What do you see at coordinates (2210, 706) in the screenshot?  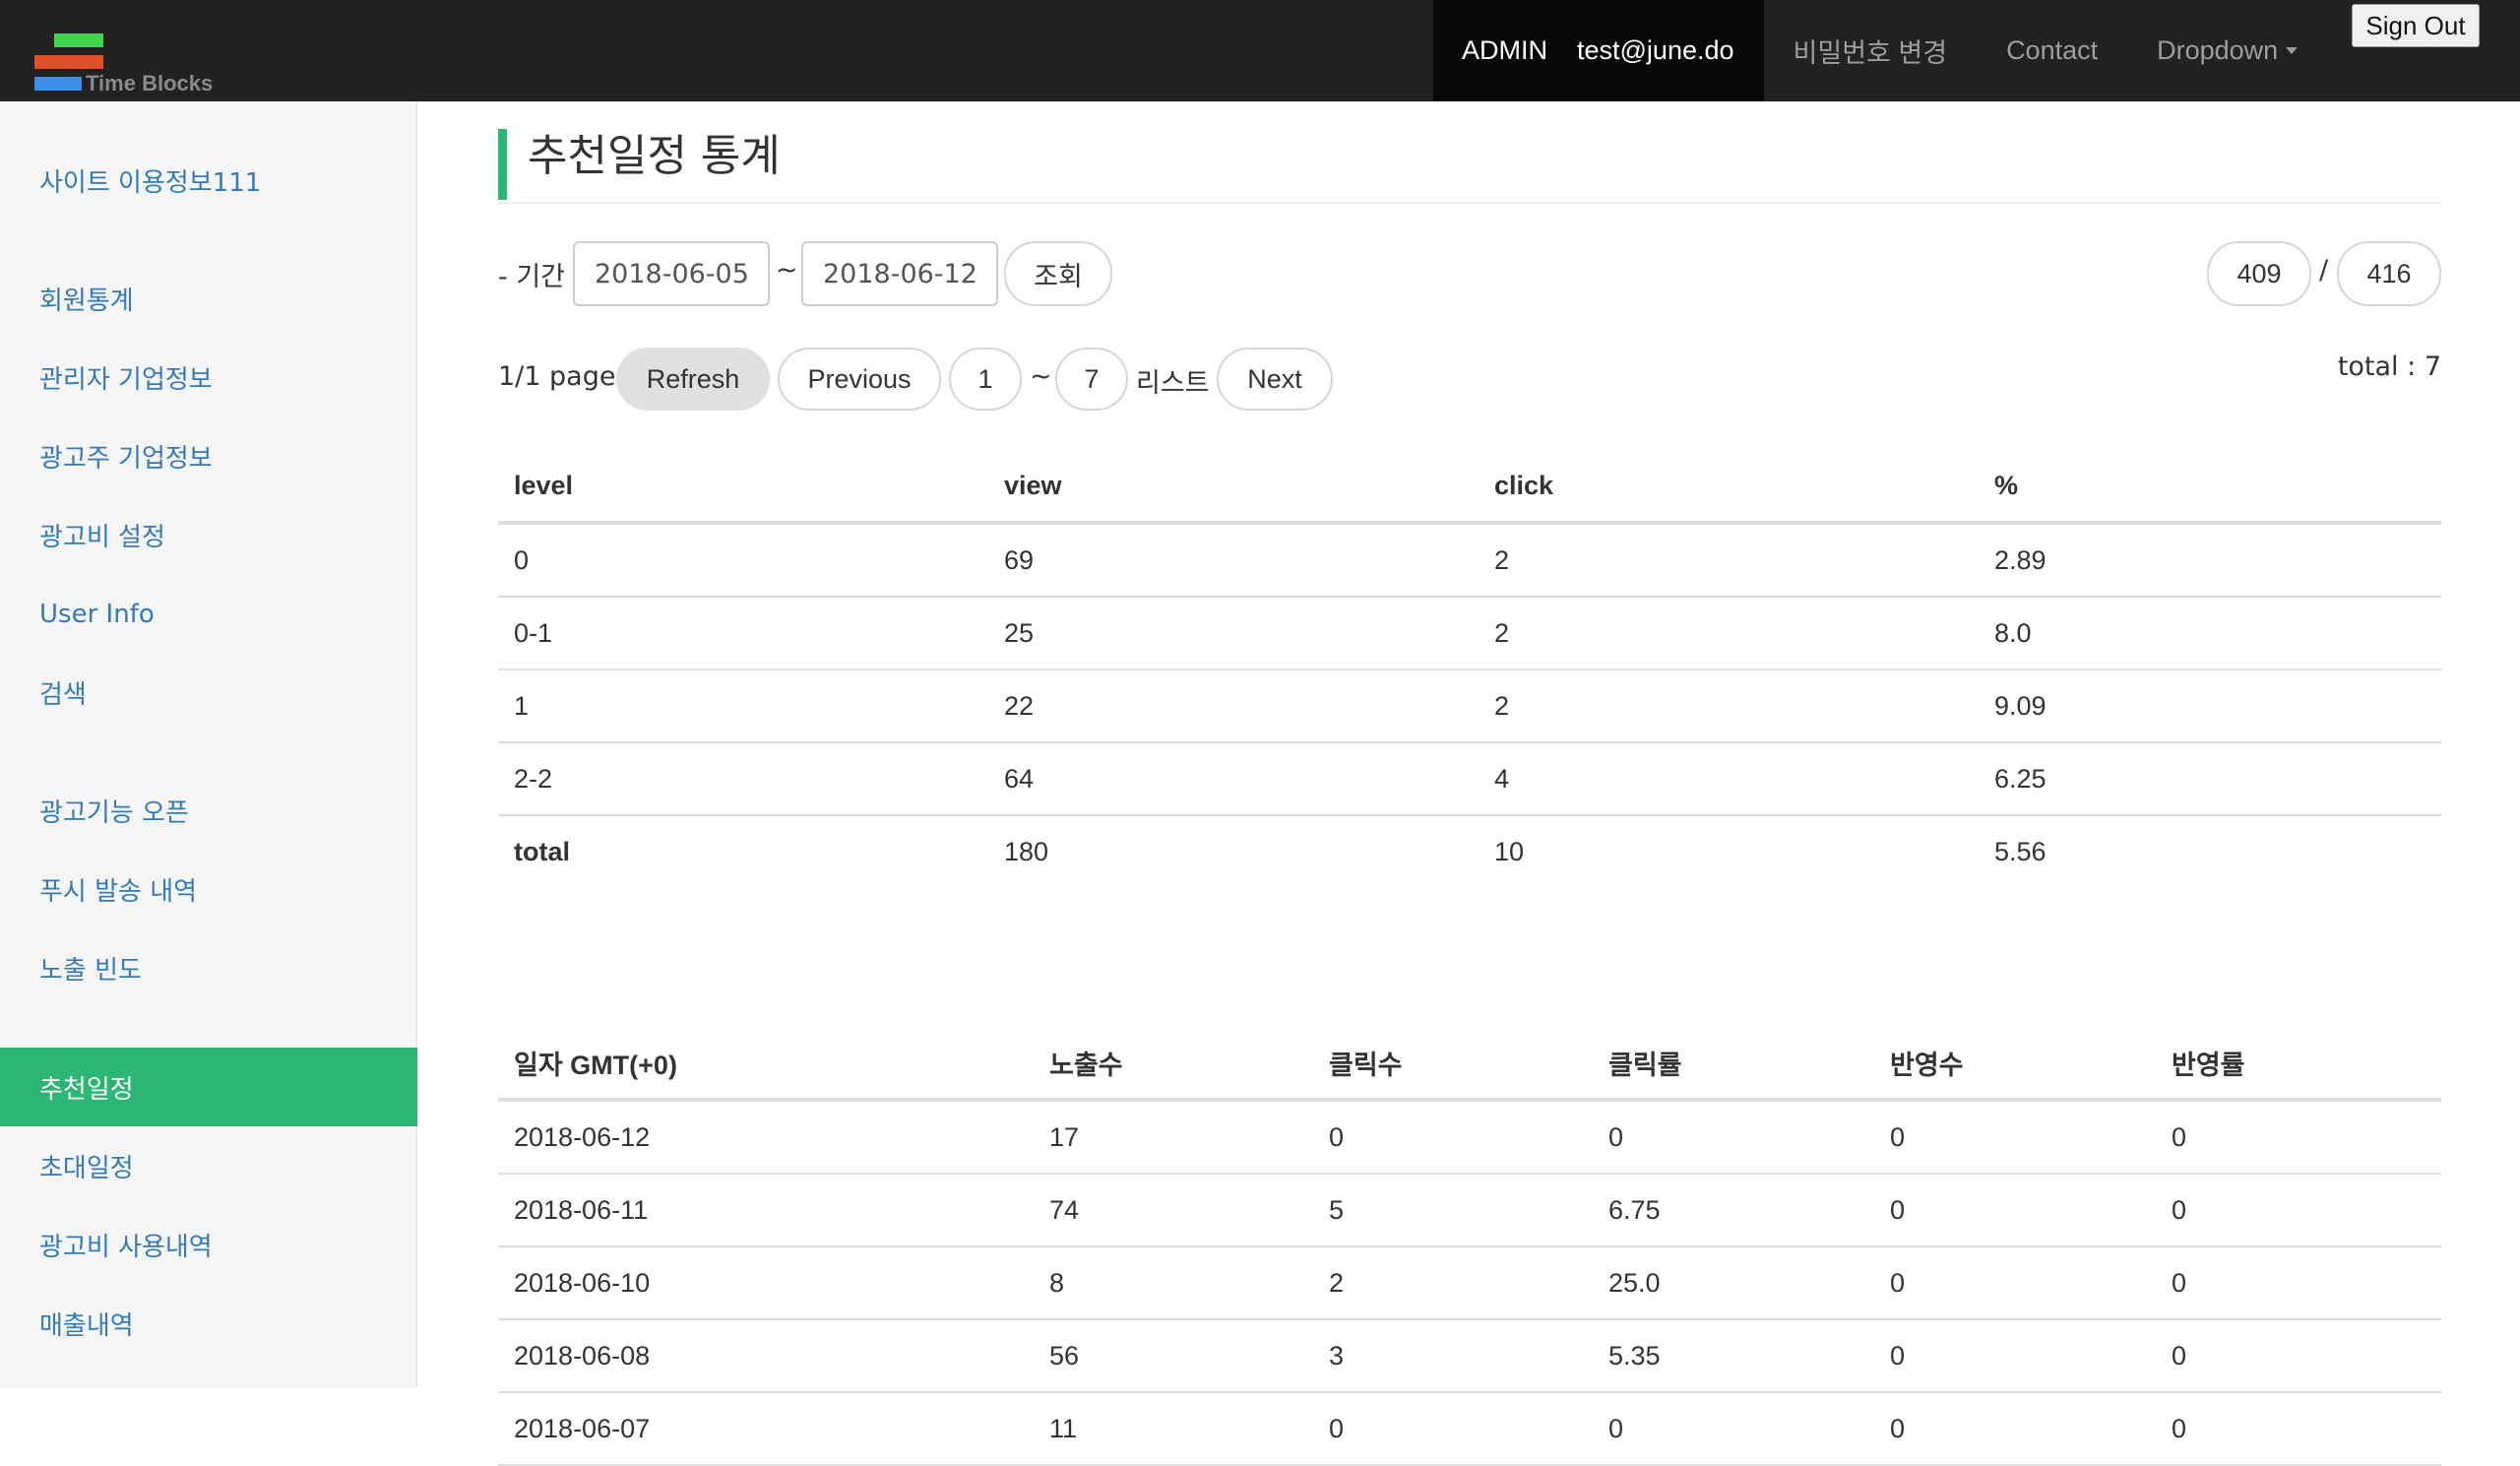 I see `cell-percent: 9.09` at bounding box center [2210, 706].